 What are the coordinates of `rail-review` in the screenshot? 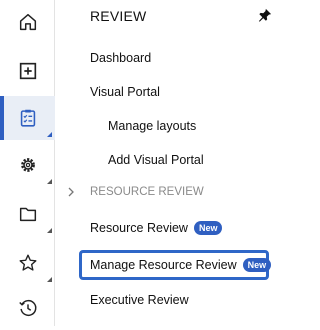 It's located at (27, 118).